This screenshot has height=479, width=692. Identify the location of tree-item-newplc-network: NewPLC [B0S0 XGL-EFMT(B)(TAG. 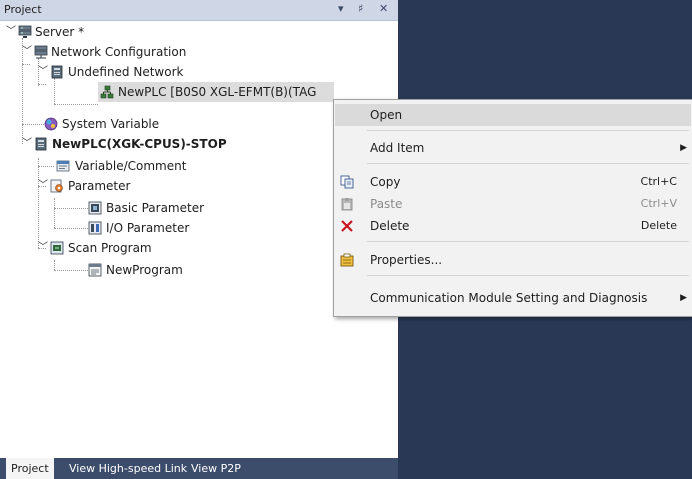
(216, 92).